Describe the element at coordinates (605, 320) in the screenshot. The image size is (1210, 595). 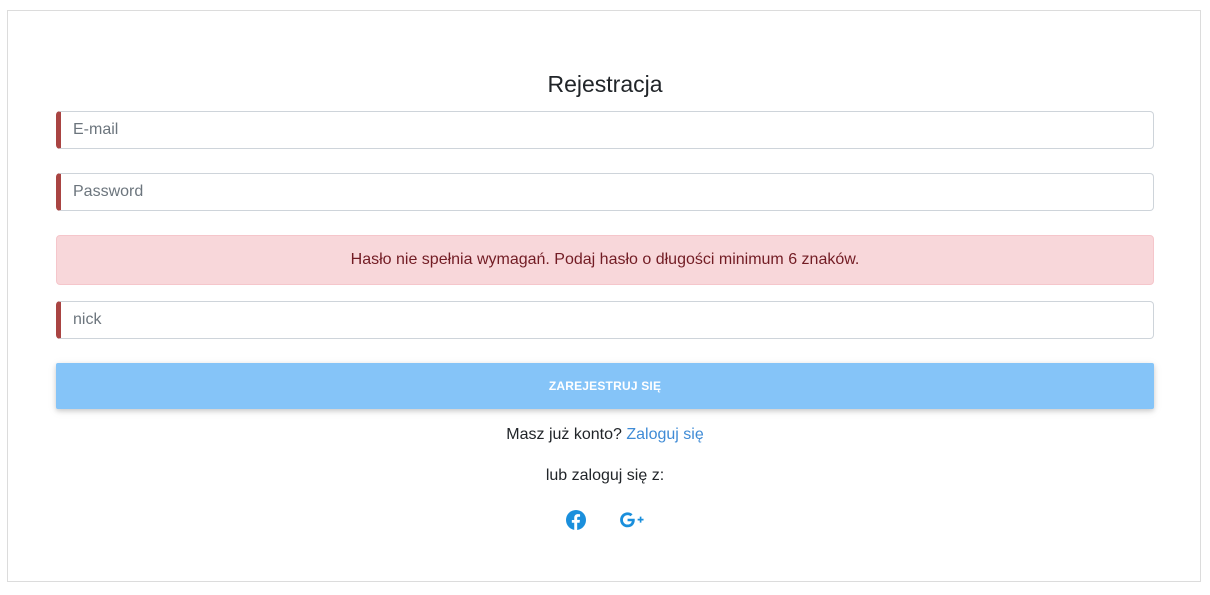
I see `nick-field` at that location.